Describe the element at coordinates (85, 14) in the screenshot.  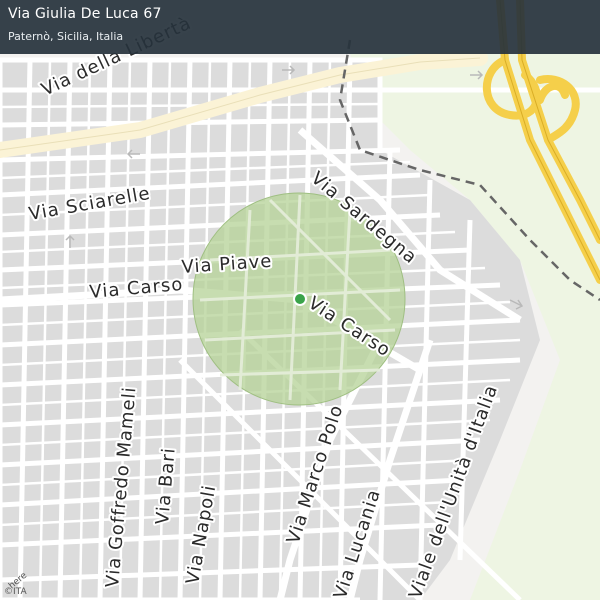
I see `address-title: Via Giulia De Luca 67` at that location.